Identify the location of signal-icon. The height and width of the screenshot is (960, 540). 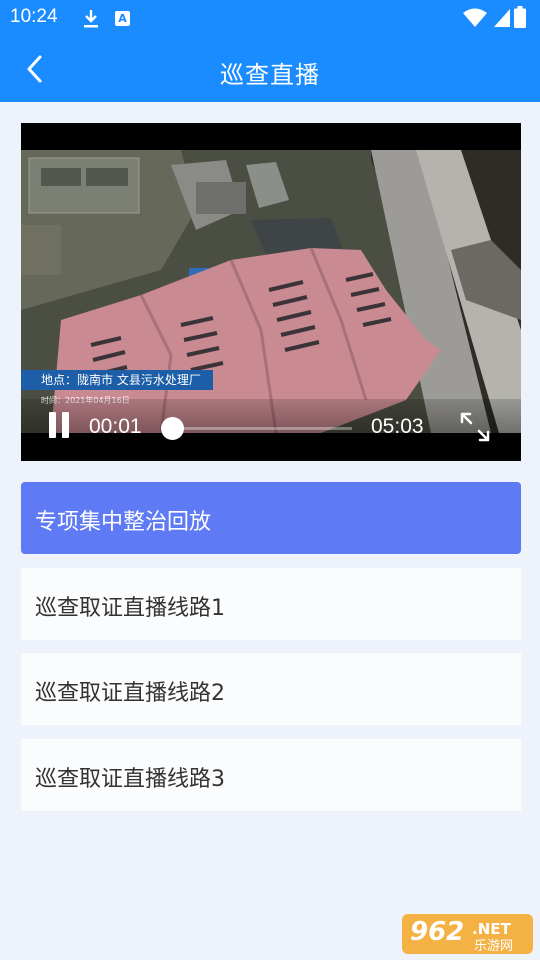
(502, 18).